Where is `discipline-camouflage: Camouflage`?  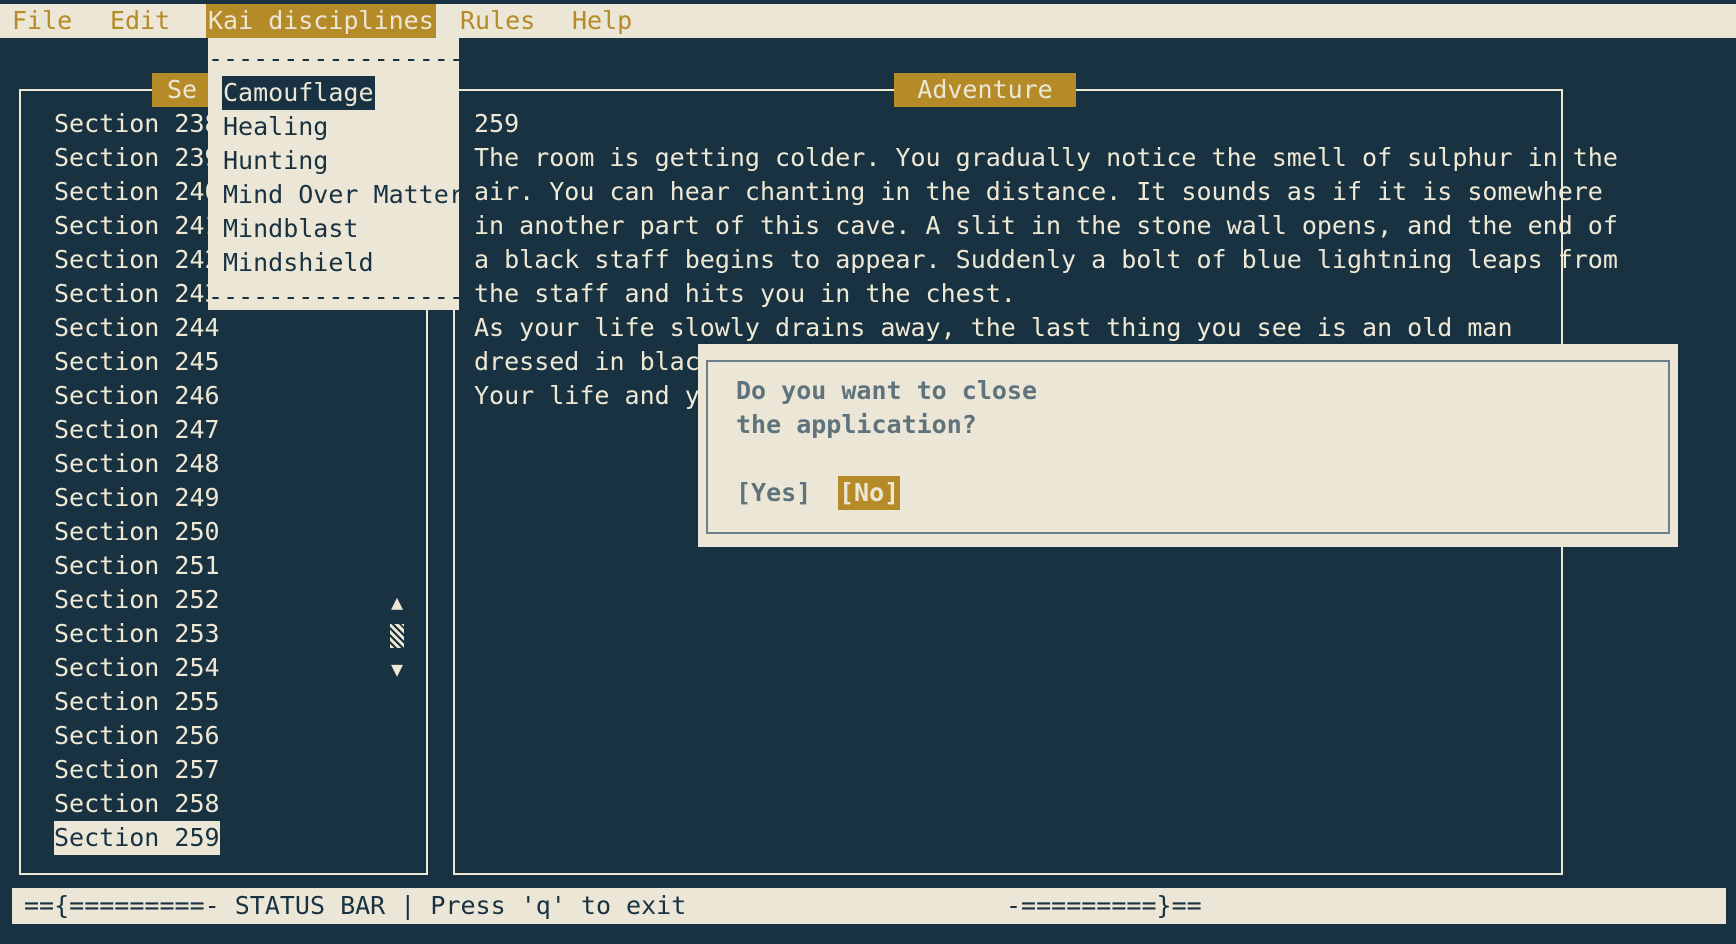
discipline-camouflage: Camouflage is located at coordinates (298, 93).